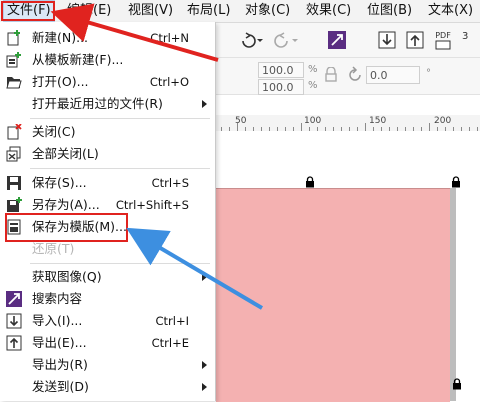  What do you see at coordinates (313, 69) in the screenshot?
I see `scale-x-unit: %` at bounding box center [313, 69].